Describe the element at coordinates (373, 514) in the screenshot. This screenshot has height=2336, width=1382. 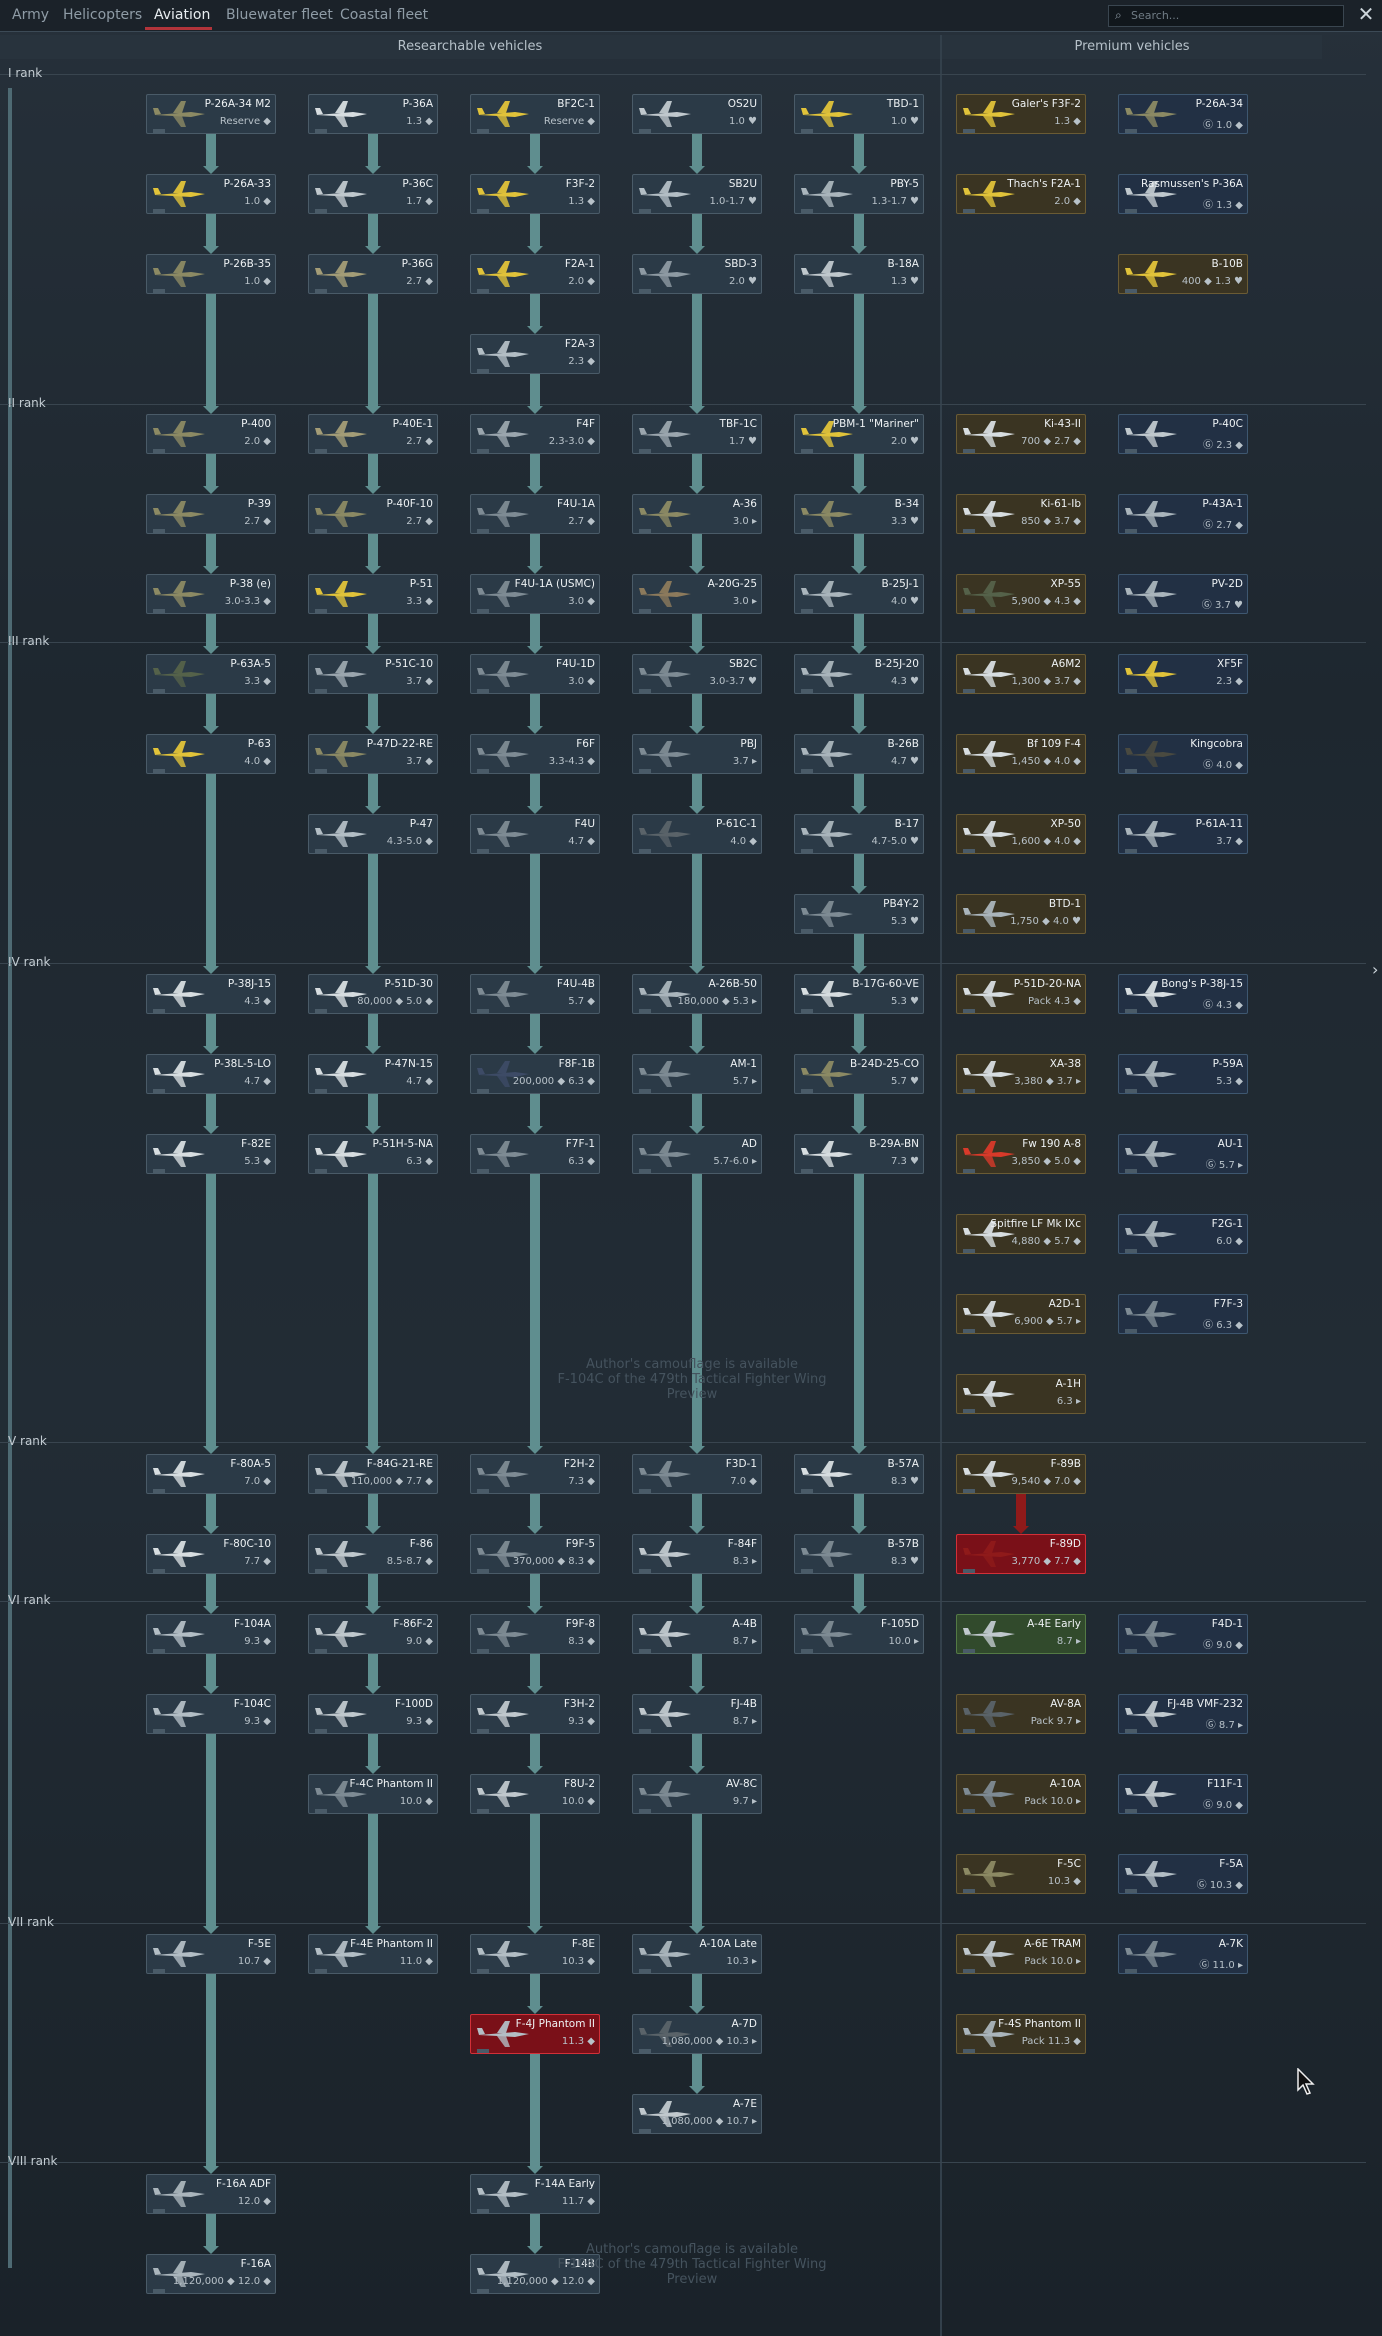
I see `vehicle-card: P-40F-10 2.7 ◆` at that location.